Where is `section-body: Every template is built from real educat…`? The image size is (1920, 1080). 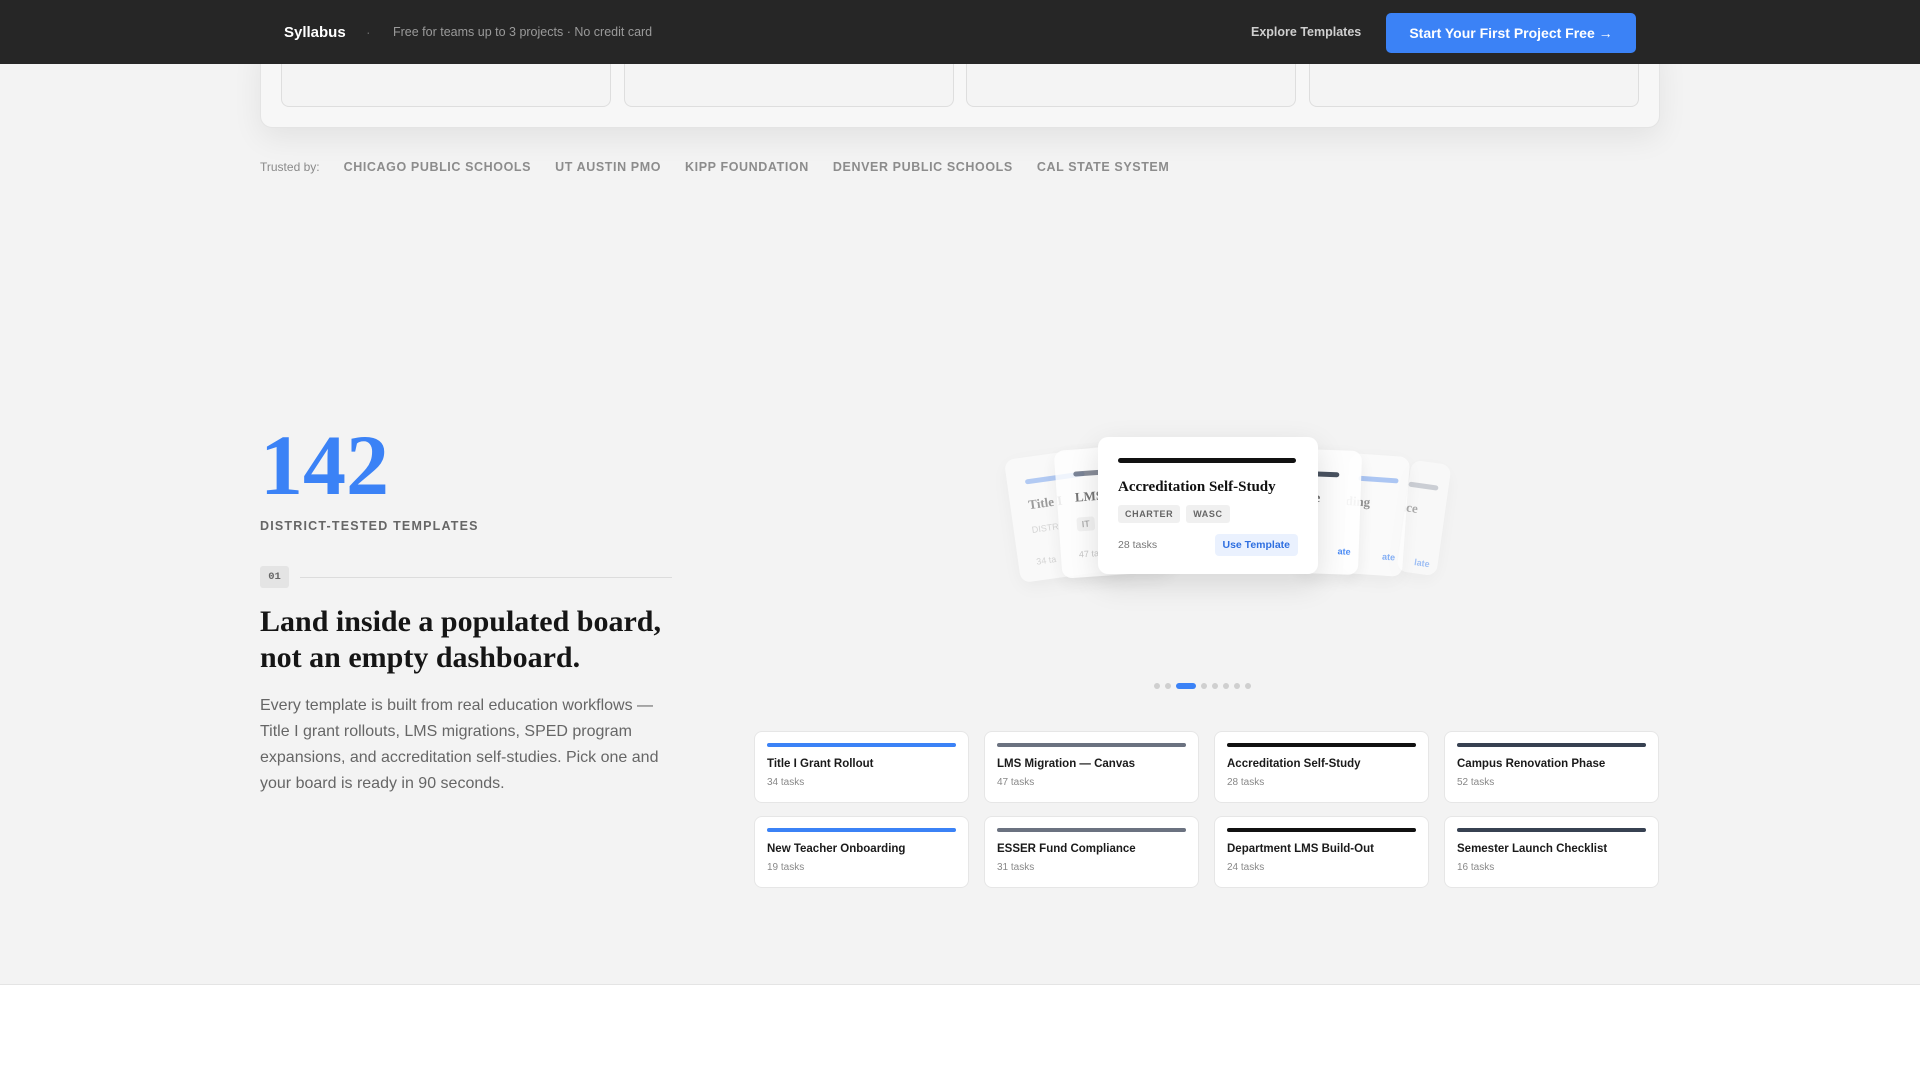 section-body: Every template is built from real educat… is located at coordinates (459, 744).